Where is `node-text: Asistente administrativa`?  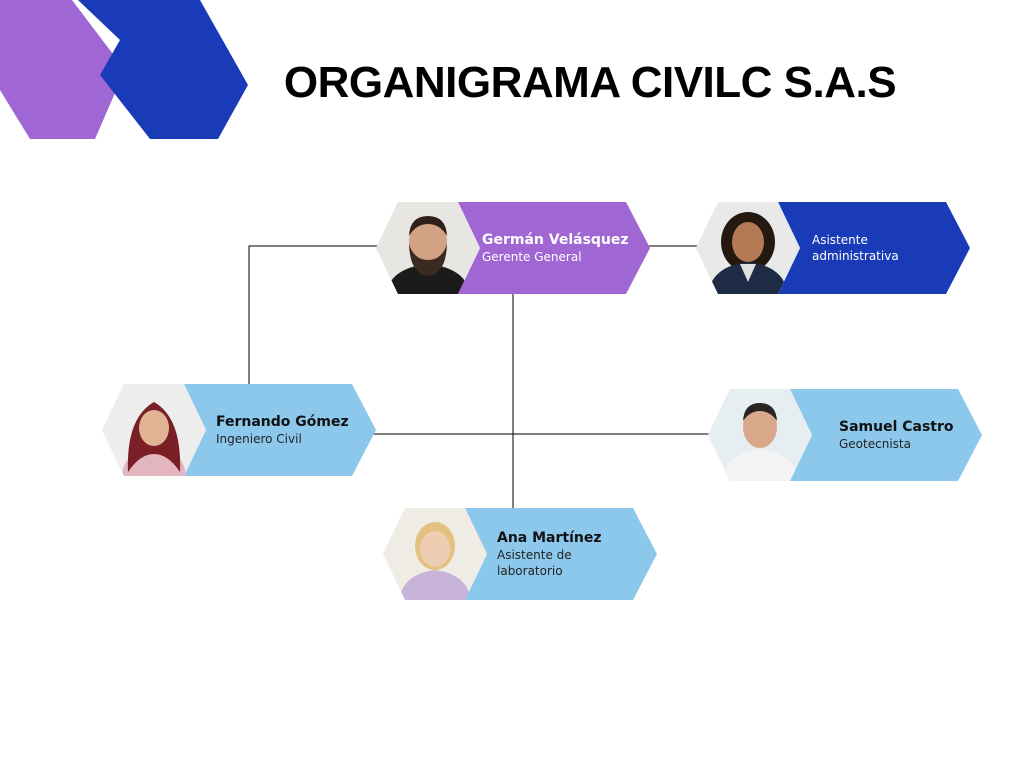 node-text: Asistente administrativa is located at coordinates (882, 248).